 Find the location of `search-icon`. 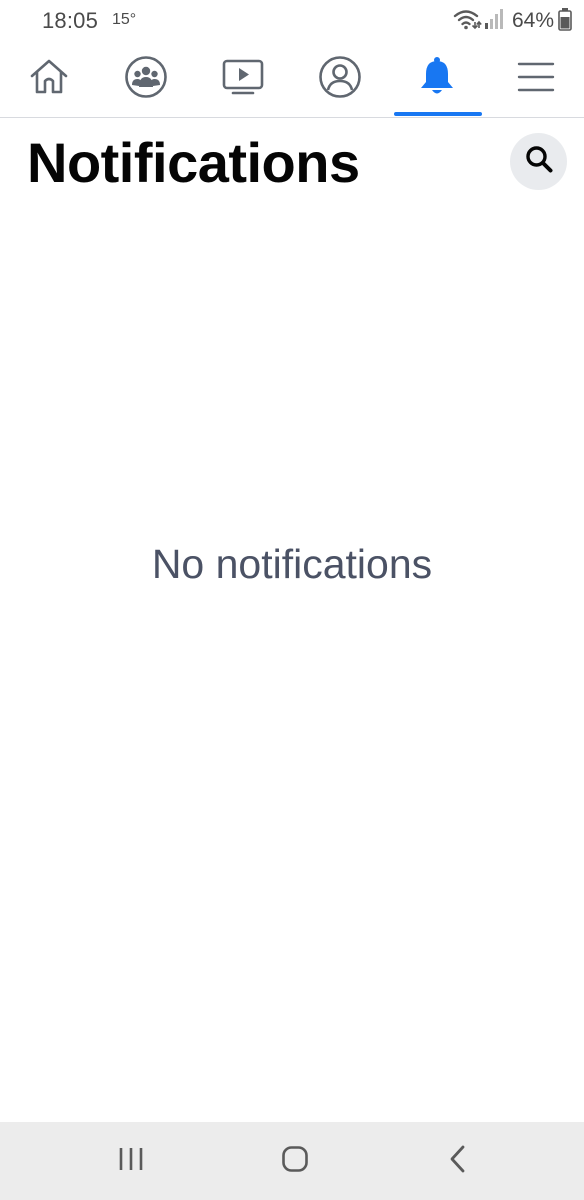

search-icon is located at coordinates (539, 161).